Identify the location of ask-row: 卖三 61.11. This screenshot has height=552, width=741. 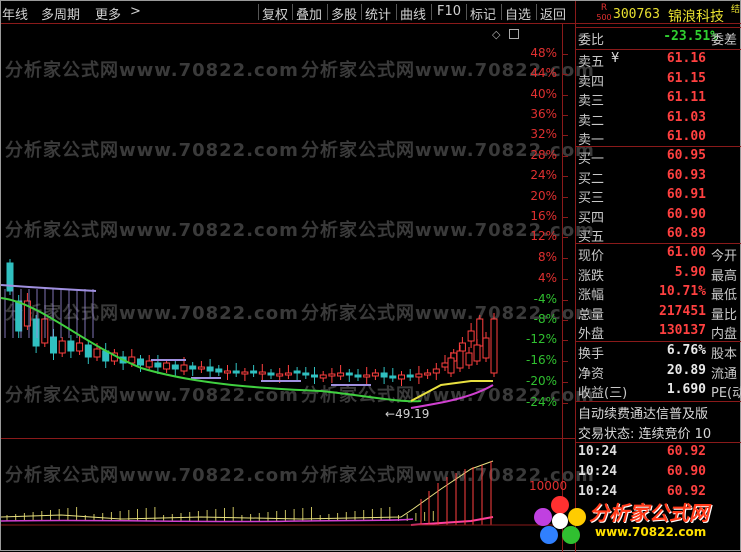
(658, 100).